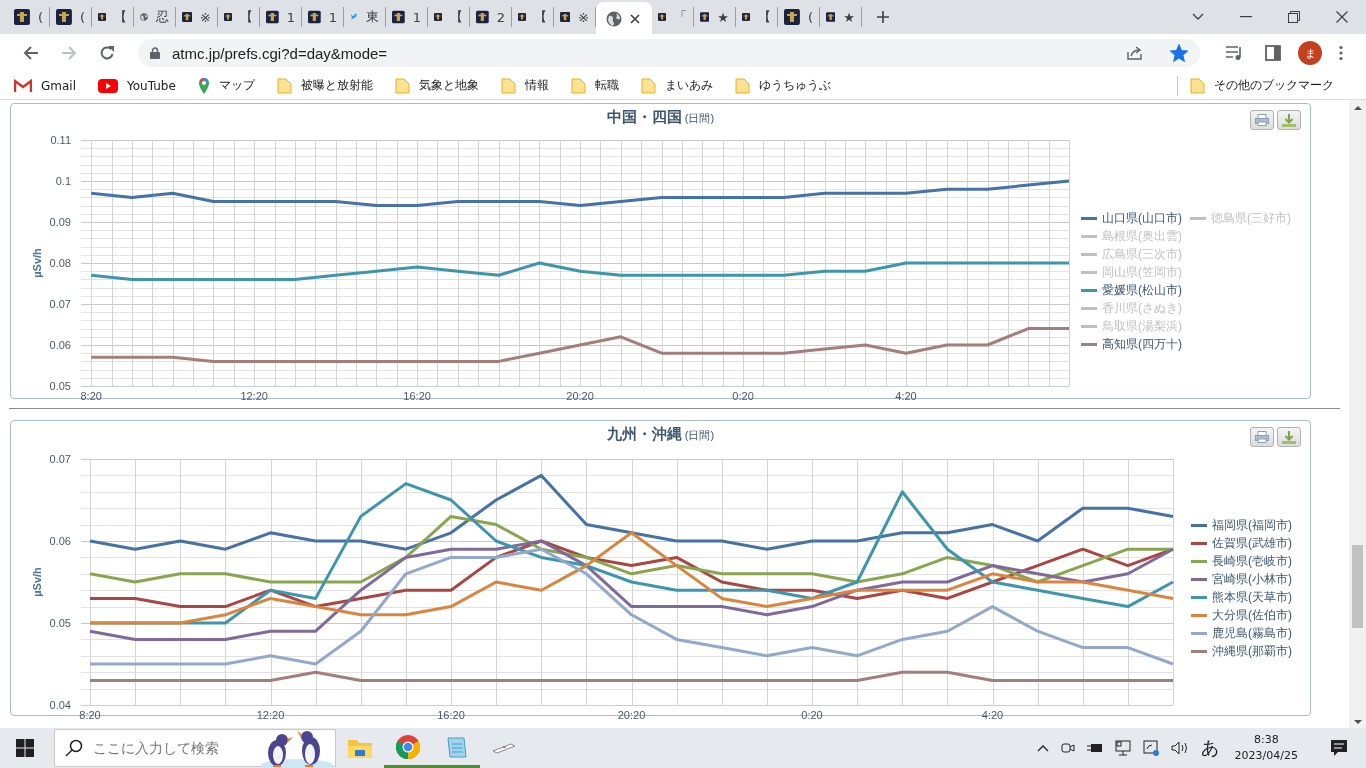 The width and height of the screenshot is (1366, 768). I want to click on search-box: ここに入力して検索, so click(195, 748).